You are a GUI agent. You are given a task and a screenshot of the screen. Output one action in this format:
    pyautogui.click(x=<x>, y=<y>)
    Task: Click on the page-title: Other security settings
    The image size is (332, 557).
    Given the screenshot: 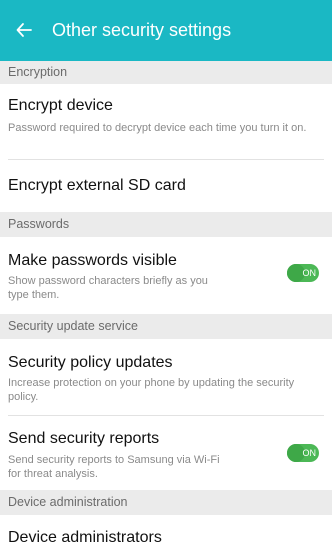 What is the action you would take?
    pyautogui.click(x=142, y=30)
    